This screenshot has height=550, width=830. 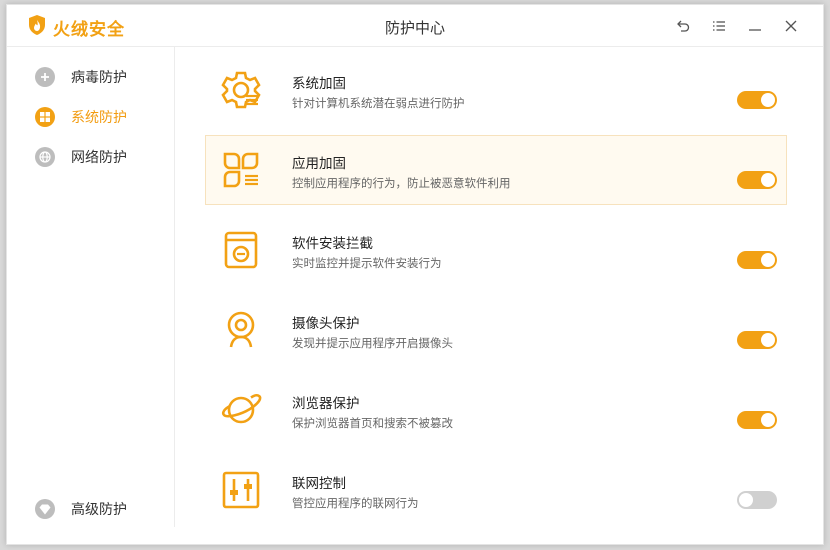 I want to click on sidebar-item-advanced-protection: 高级防护, so click(x=81, y=509).